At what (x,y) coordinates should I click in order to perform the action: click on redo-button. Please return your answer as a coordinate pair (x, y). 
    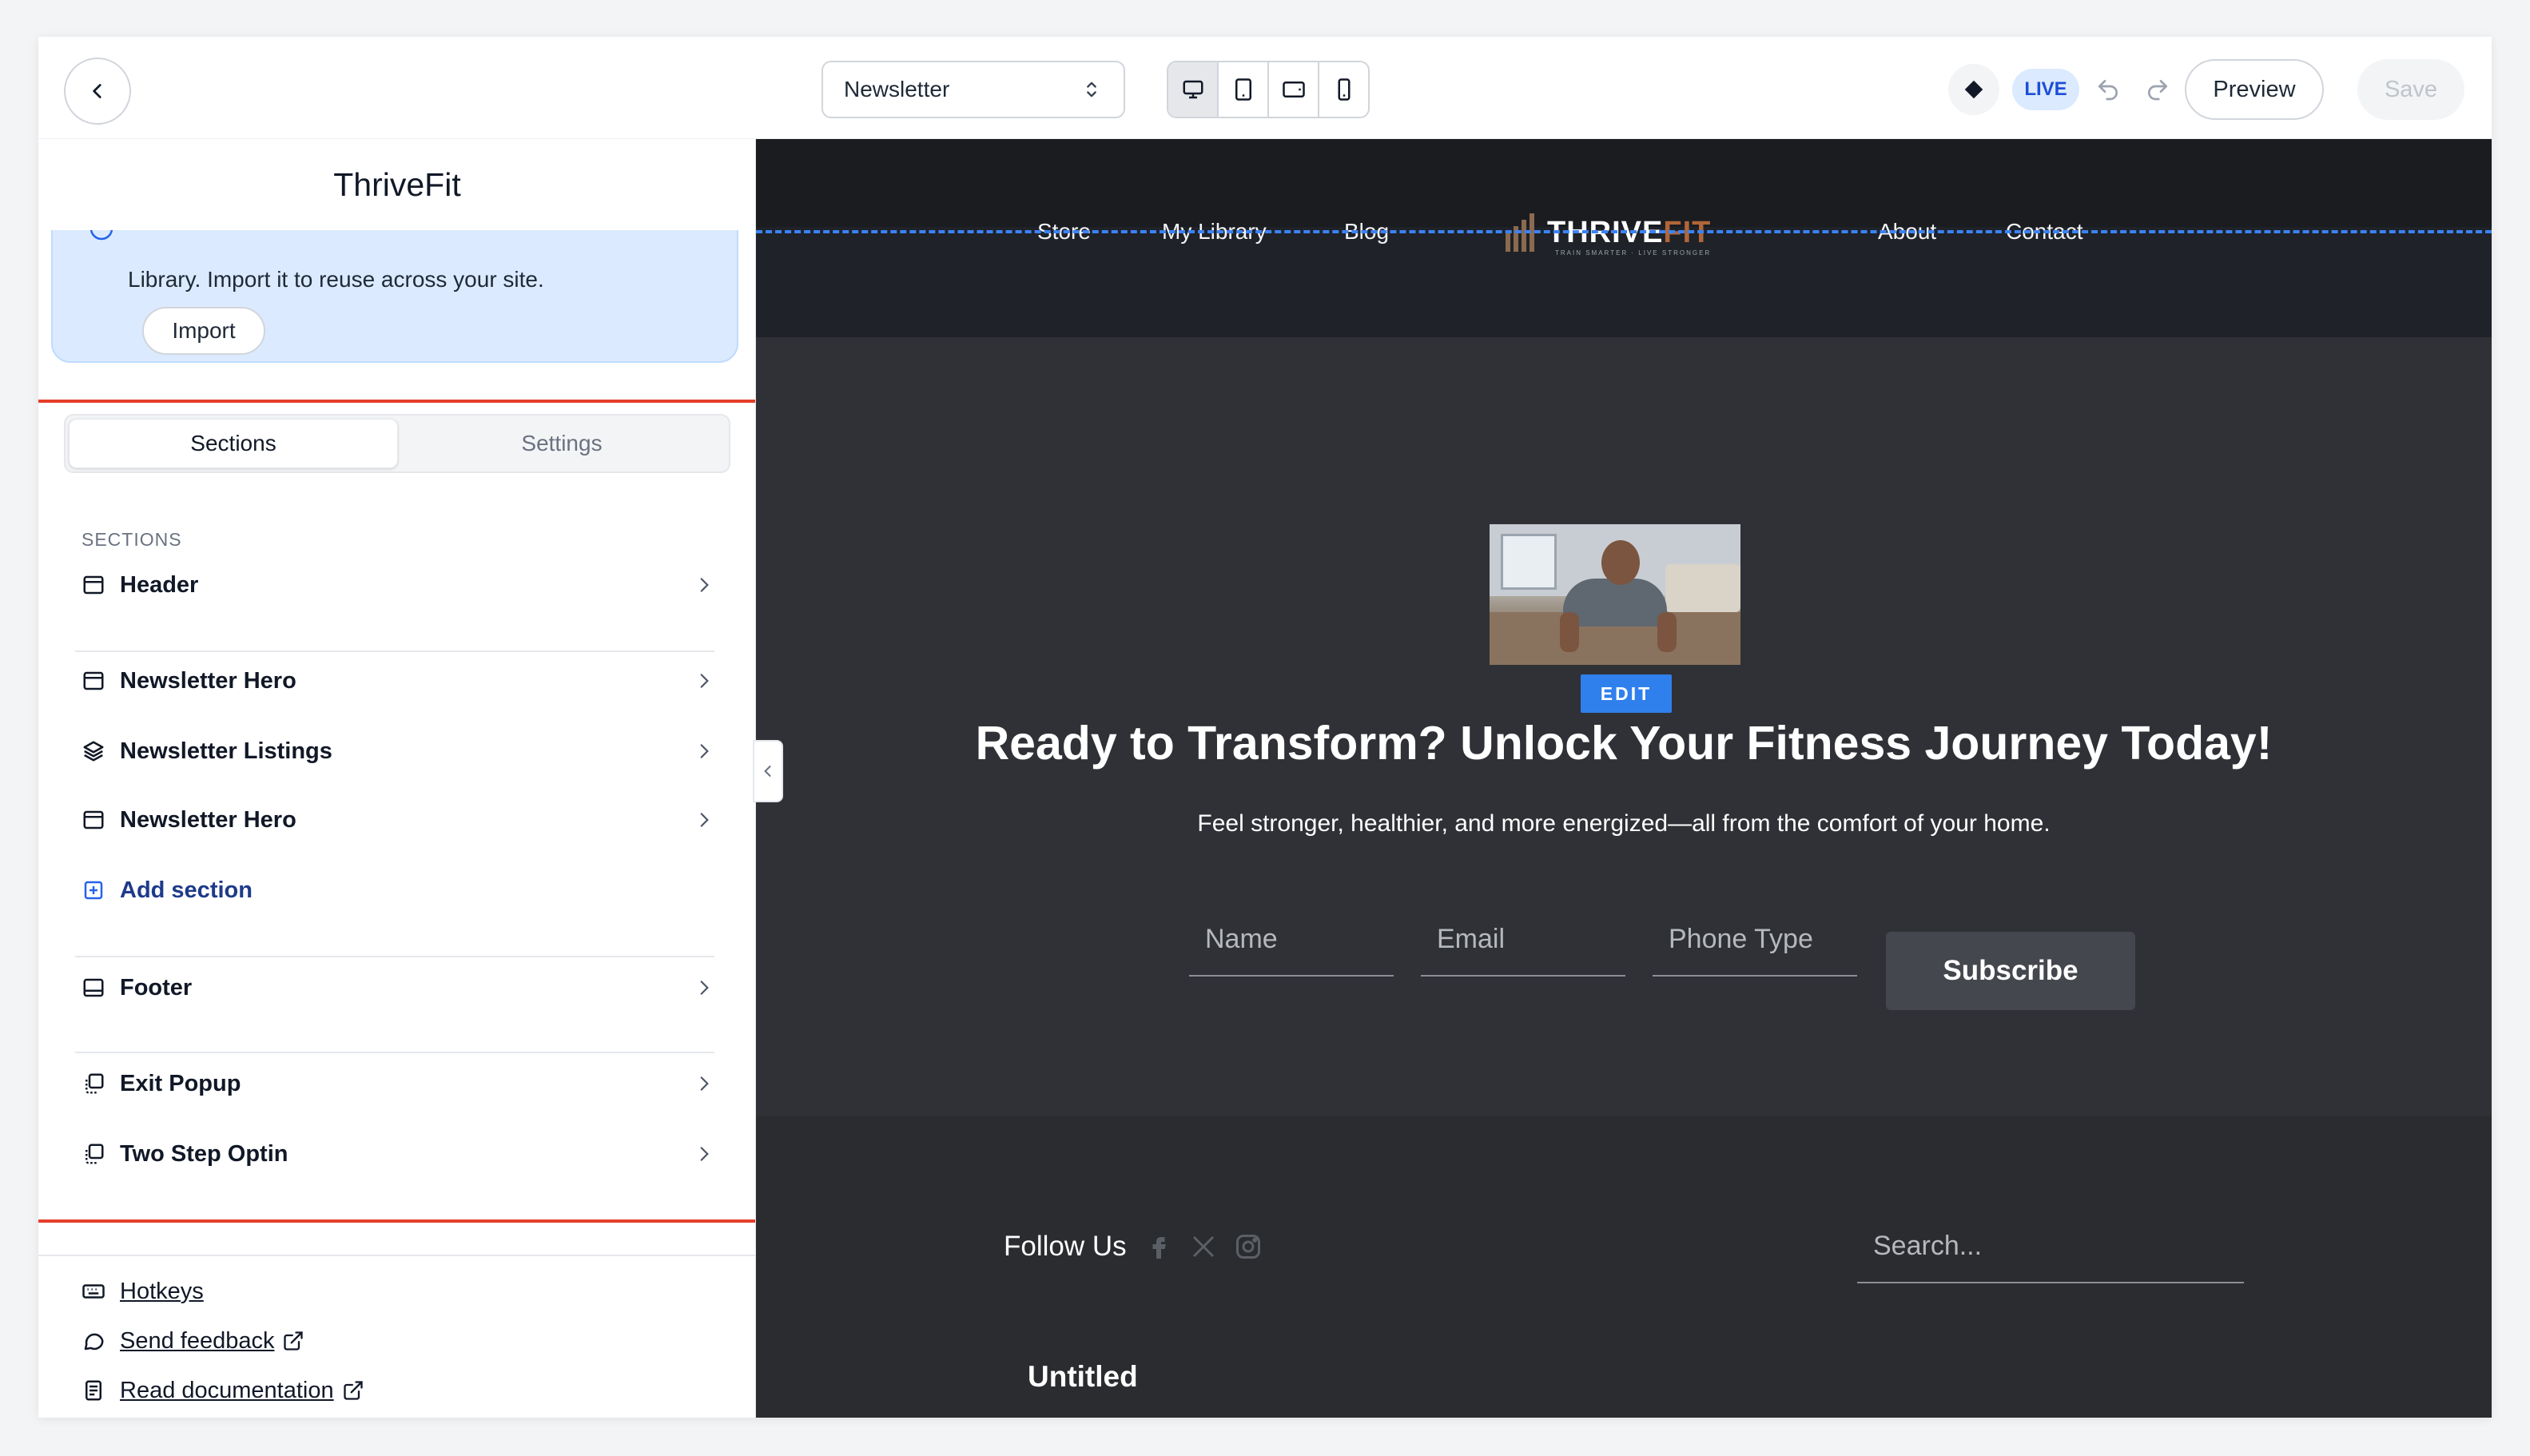
    Looking at the image, I should click on (2157, 89).